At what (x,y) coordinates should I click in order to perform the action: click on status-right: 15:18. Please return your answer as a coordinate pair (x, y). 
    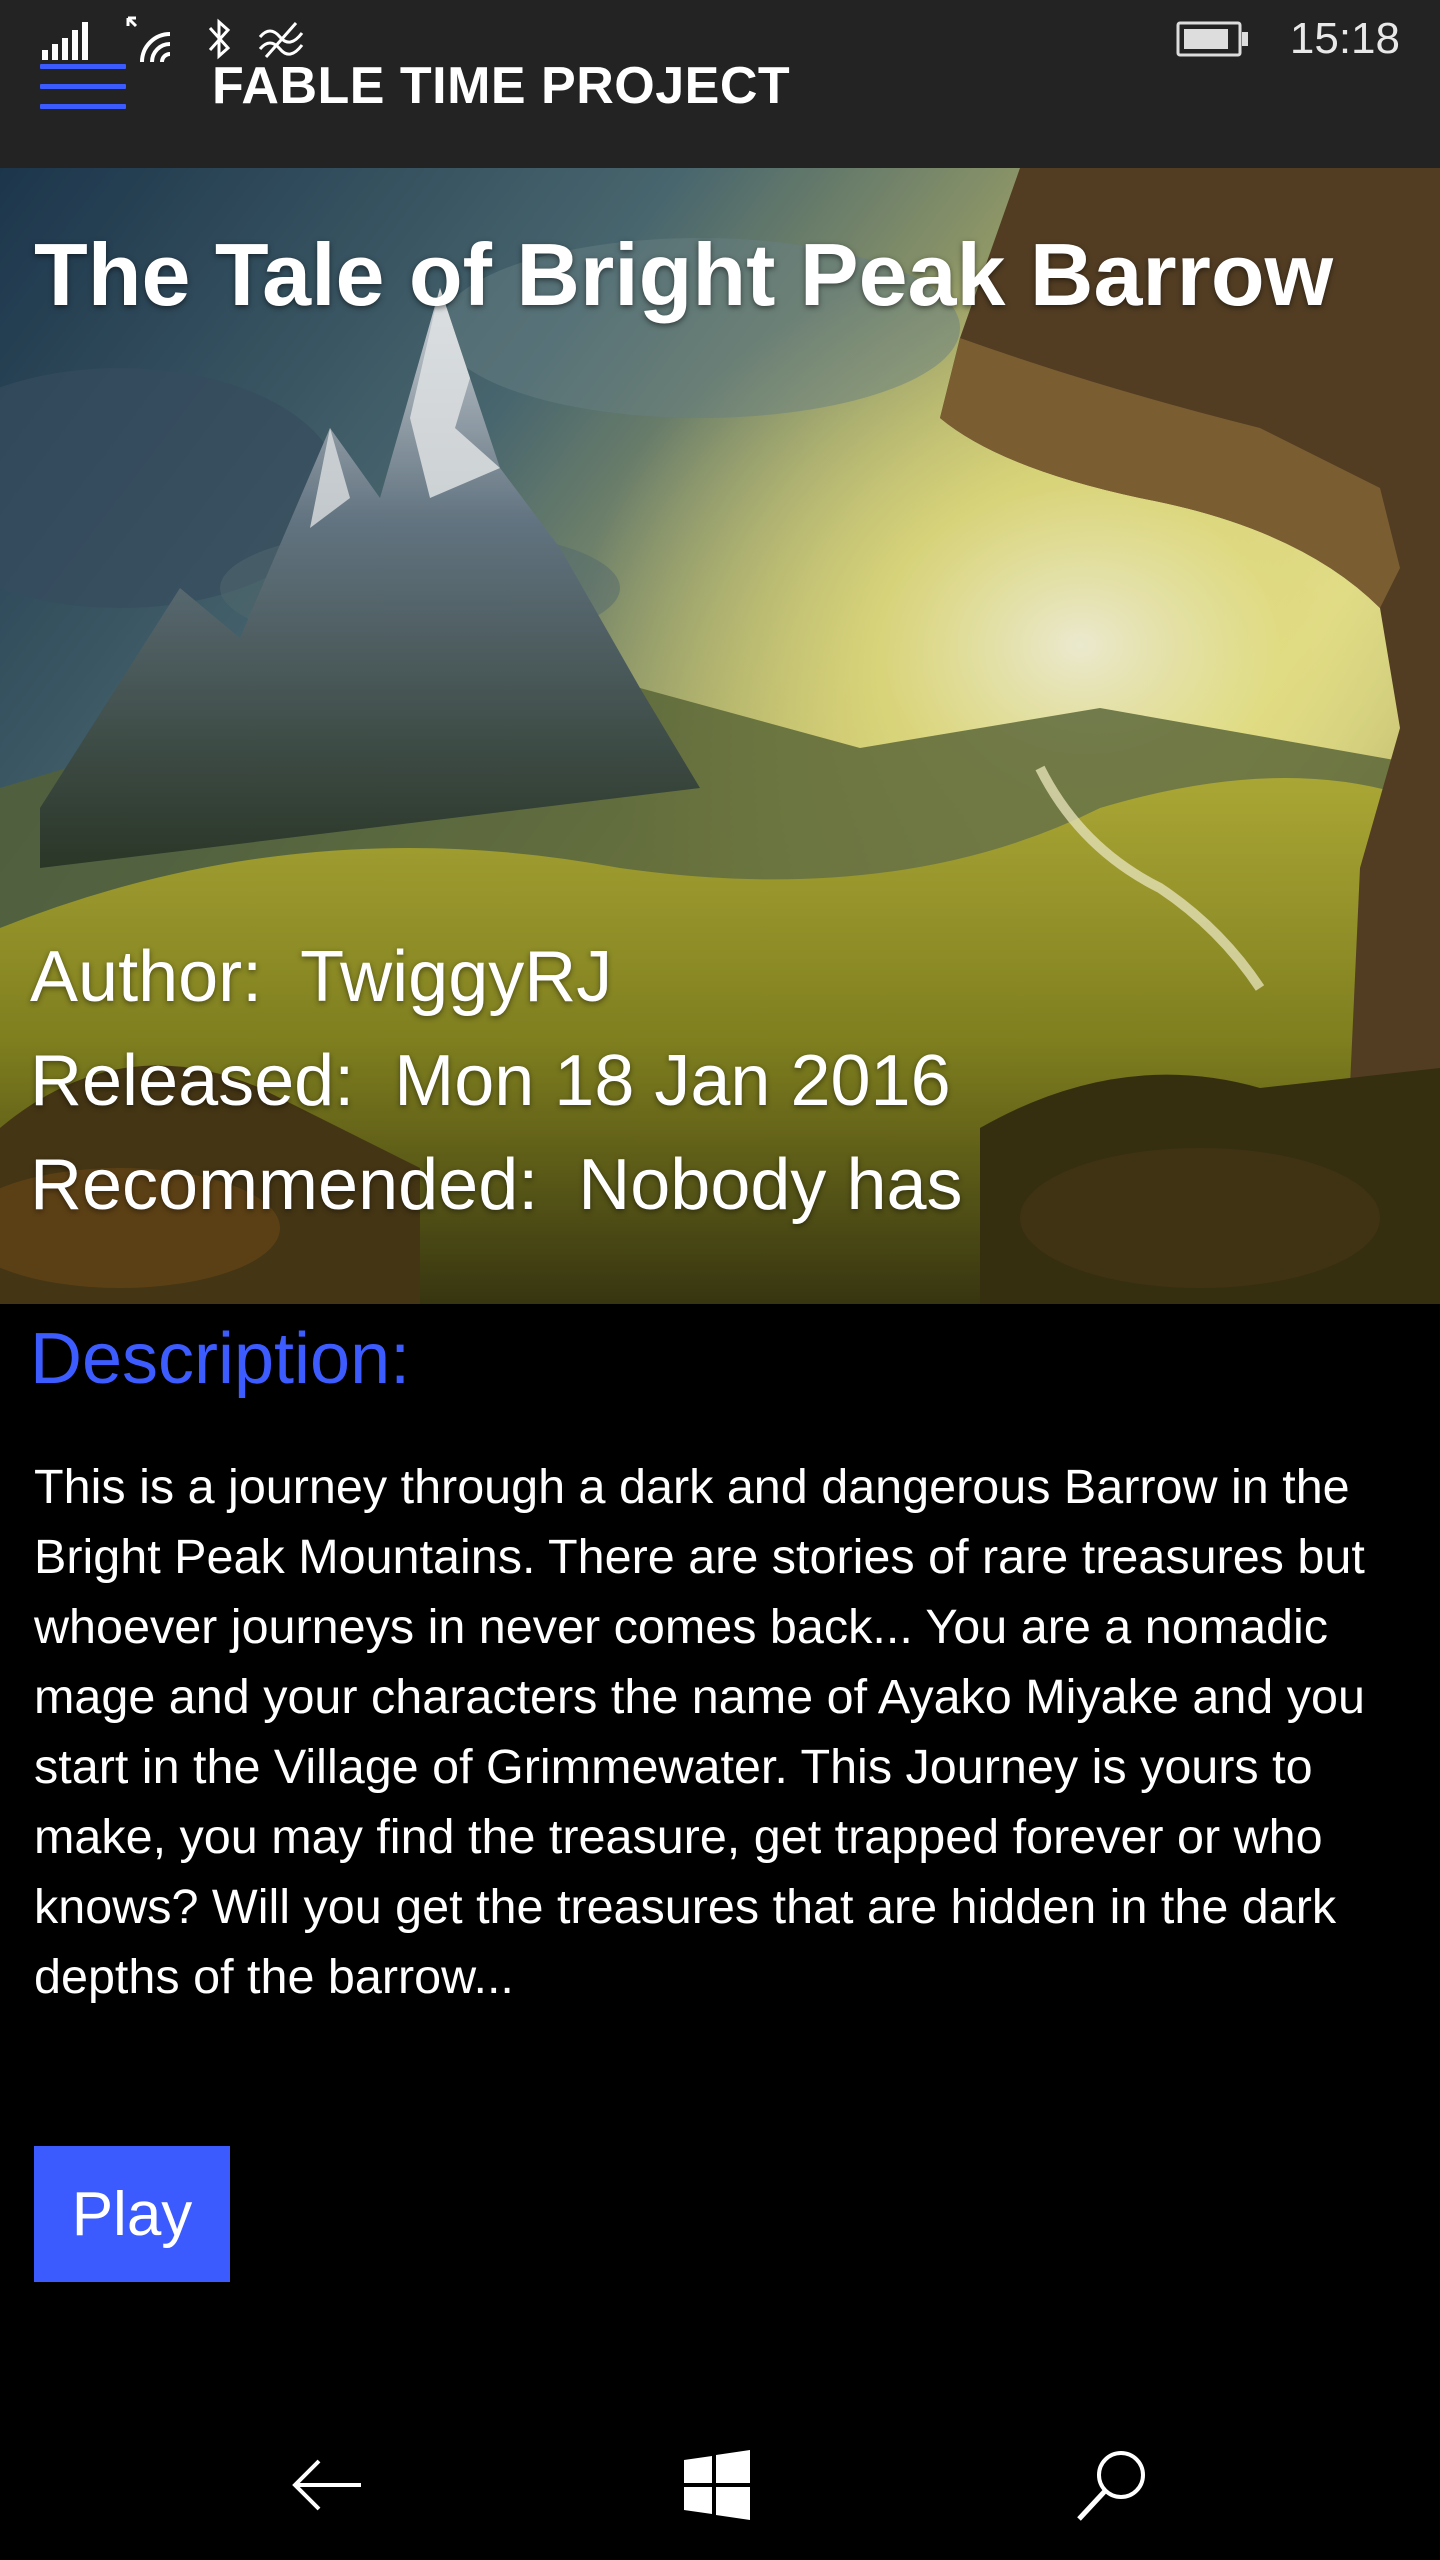
    Looking at the image, I should click on (1288, 39).